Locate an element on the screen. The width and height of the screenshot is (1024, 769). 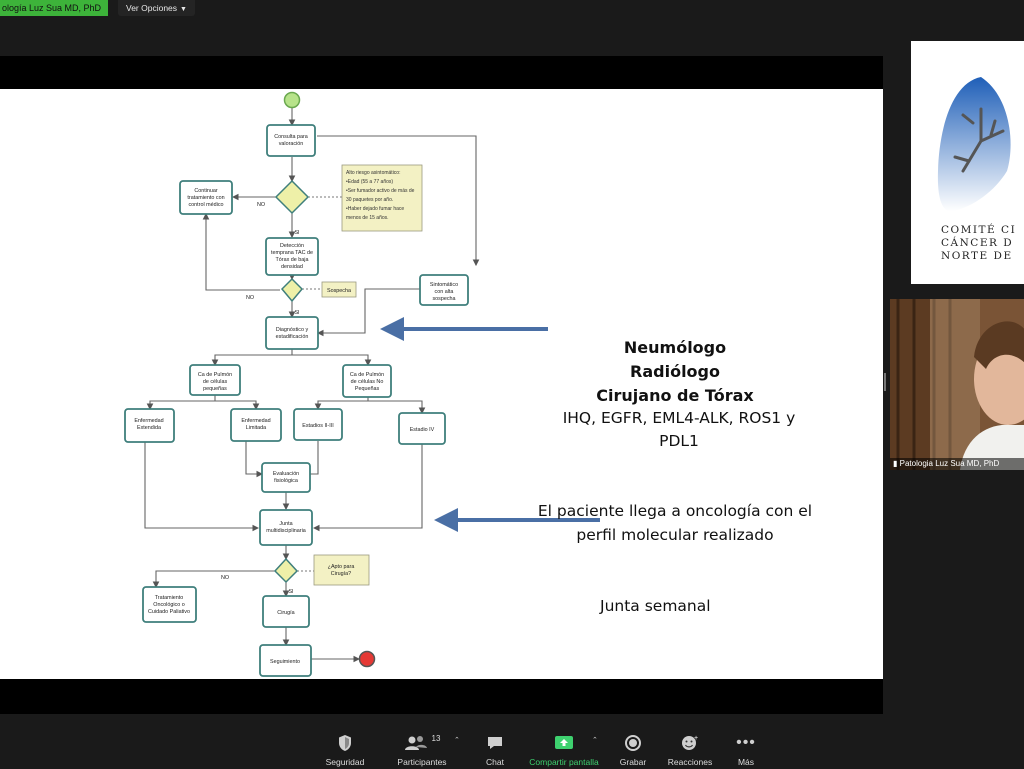
label-enf-extendida: Enfermedad Extendida is located at coordinates (148, 424).